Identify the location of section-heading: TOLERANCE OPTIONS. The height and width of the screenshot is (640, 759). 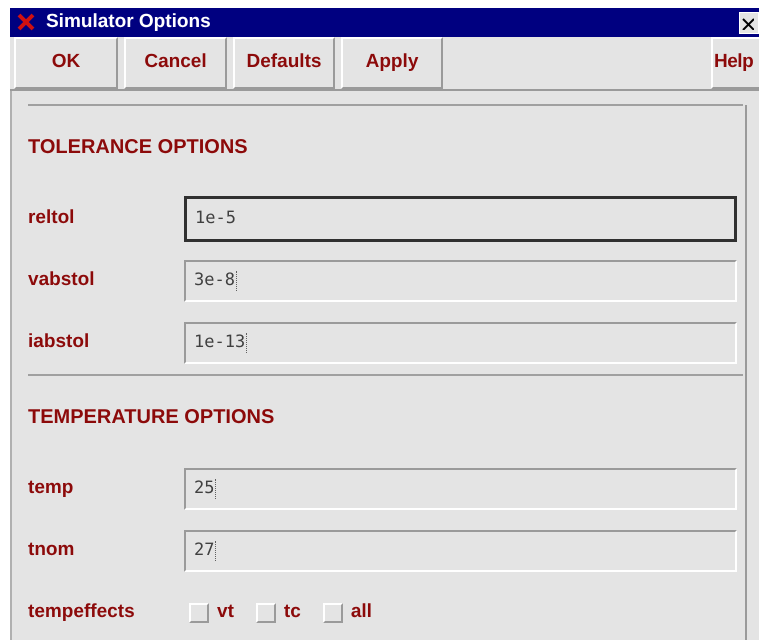
(138, 147).